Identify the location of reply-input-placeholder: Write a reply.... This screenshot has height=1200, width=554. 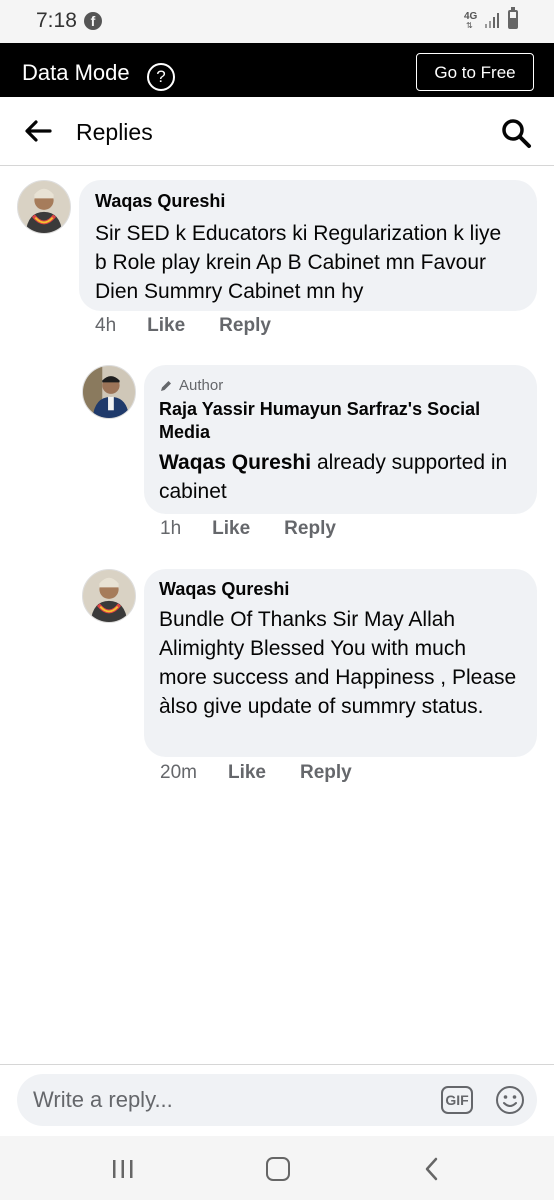
(103, 1100).